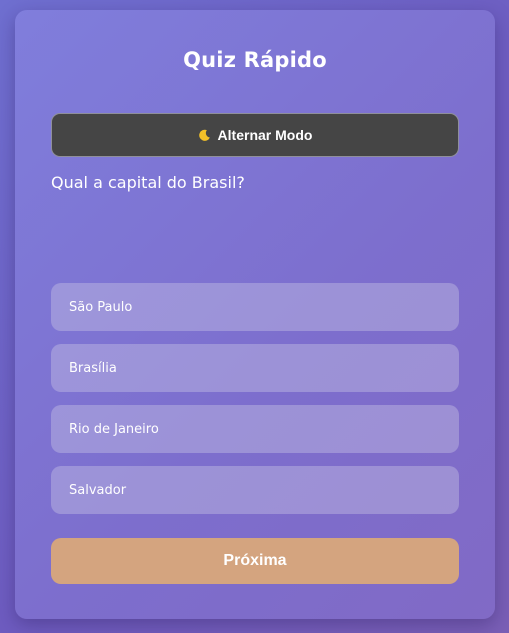  I want to click on answer-option-label: Salvador, so click(98, 490).